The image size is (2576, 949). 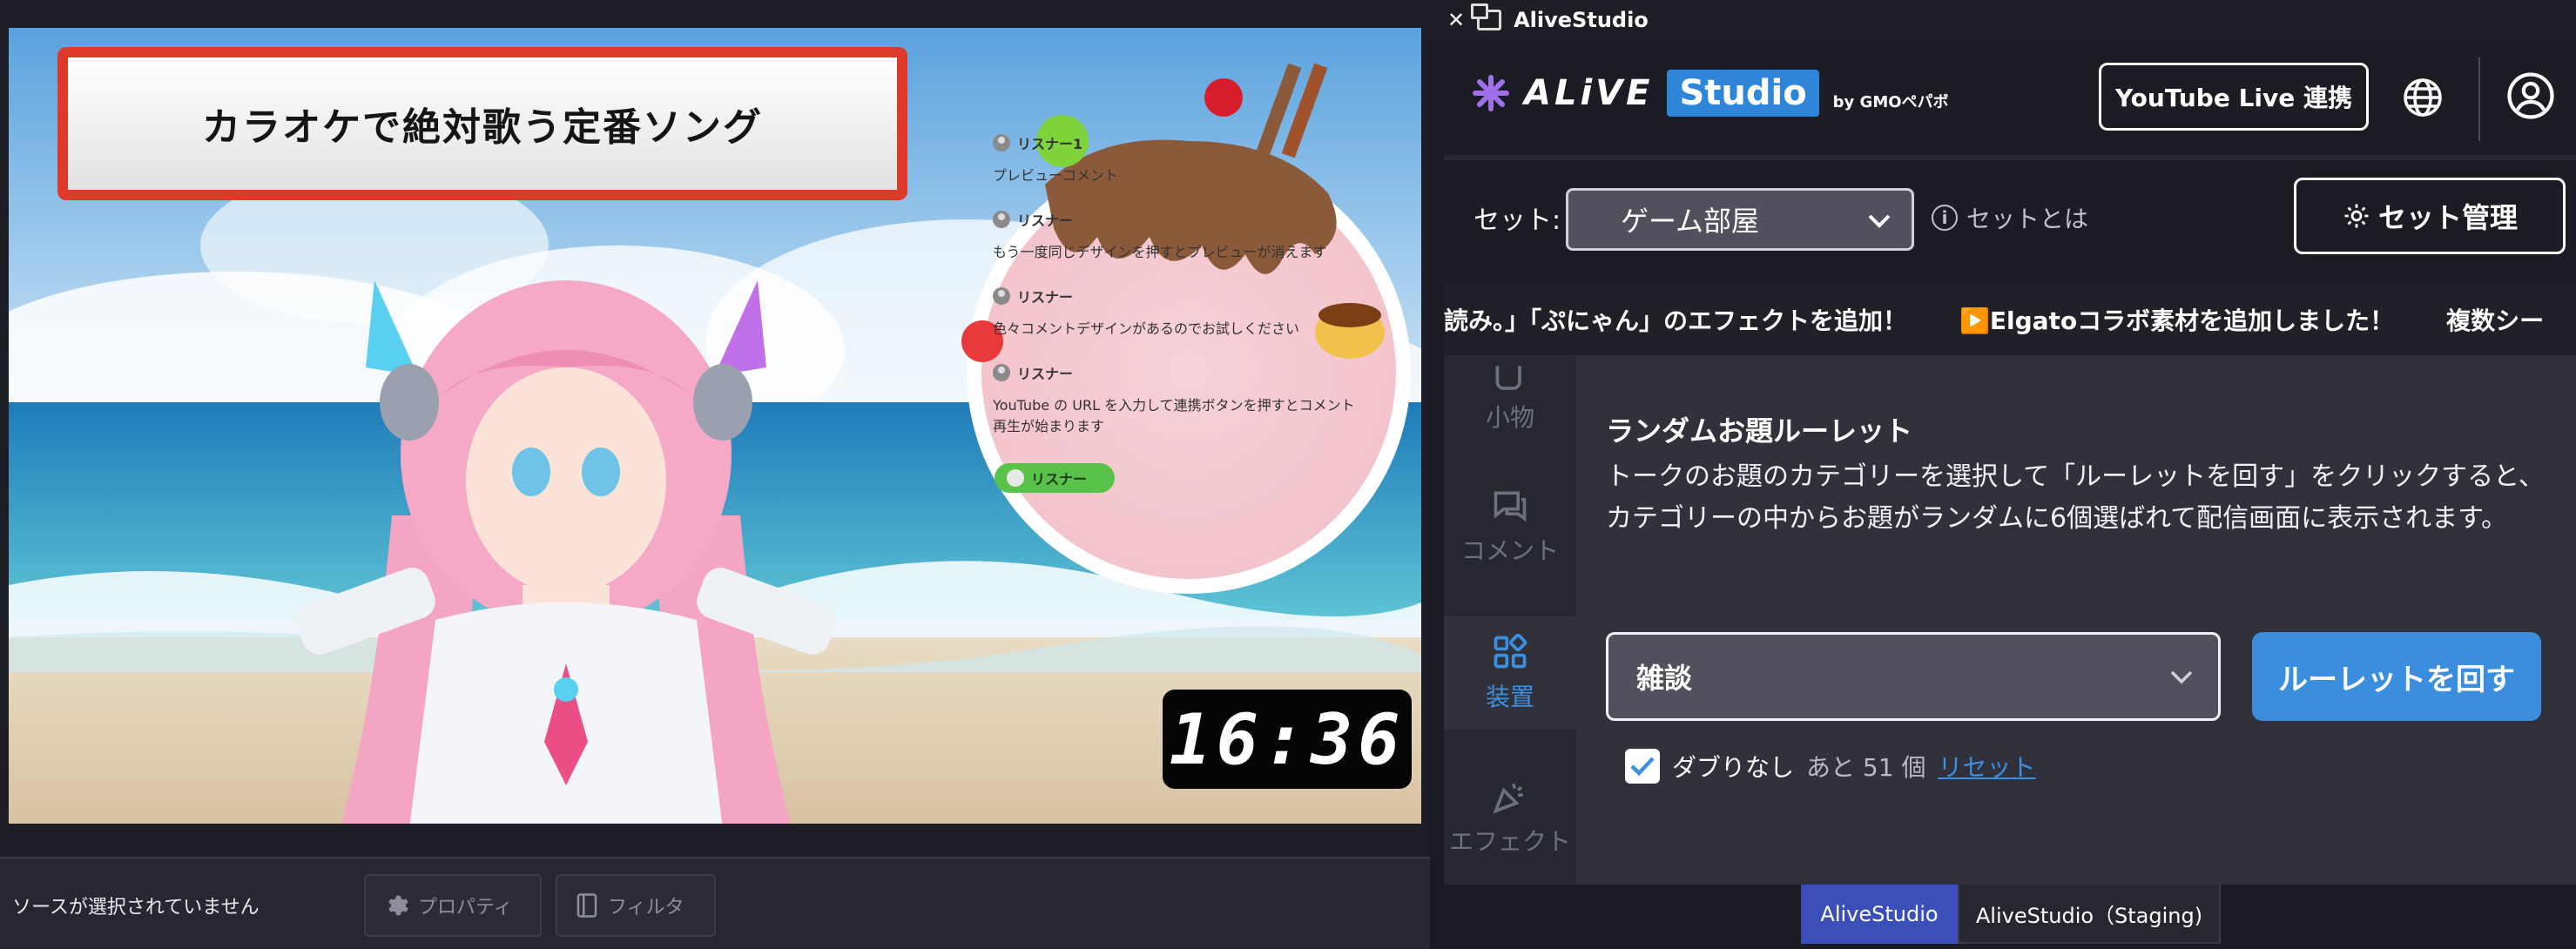 I want to click on dock-title: AliveStudio, so click(x=1582, y=20).